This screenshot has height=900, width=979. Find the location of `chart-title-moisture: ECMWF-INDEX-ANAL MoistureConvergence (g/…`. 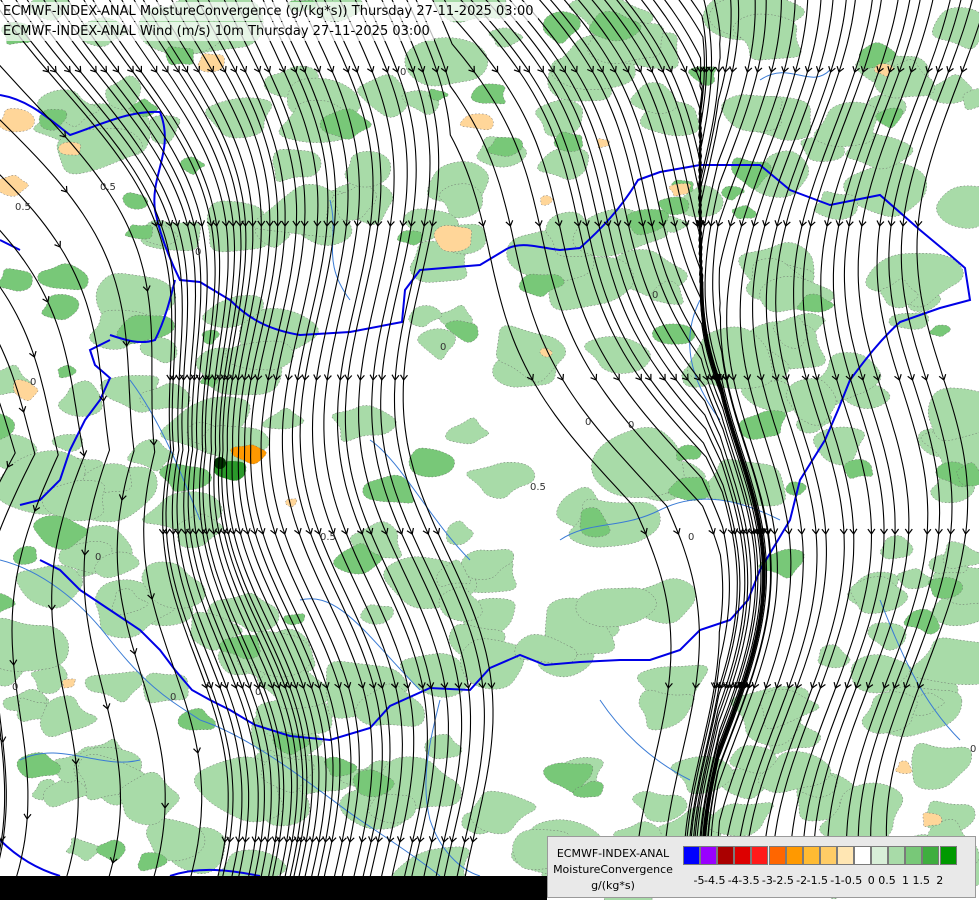

chart-title-moisture: ECMWF-INDEX-ANAL MoistureConvergence (g/… is located at coordinates (269, 11).